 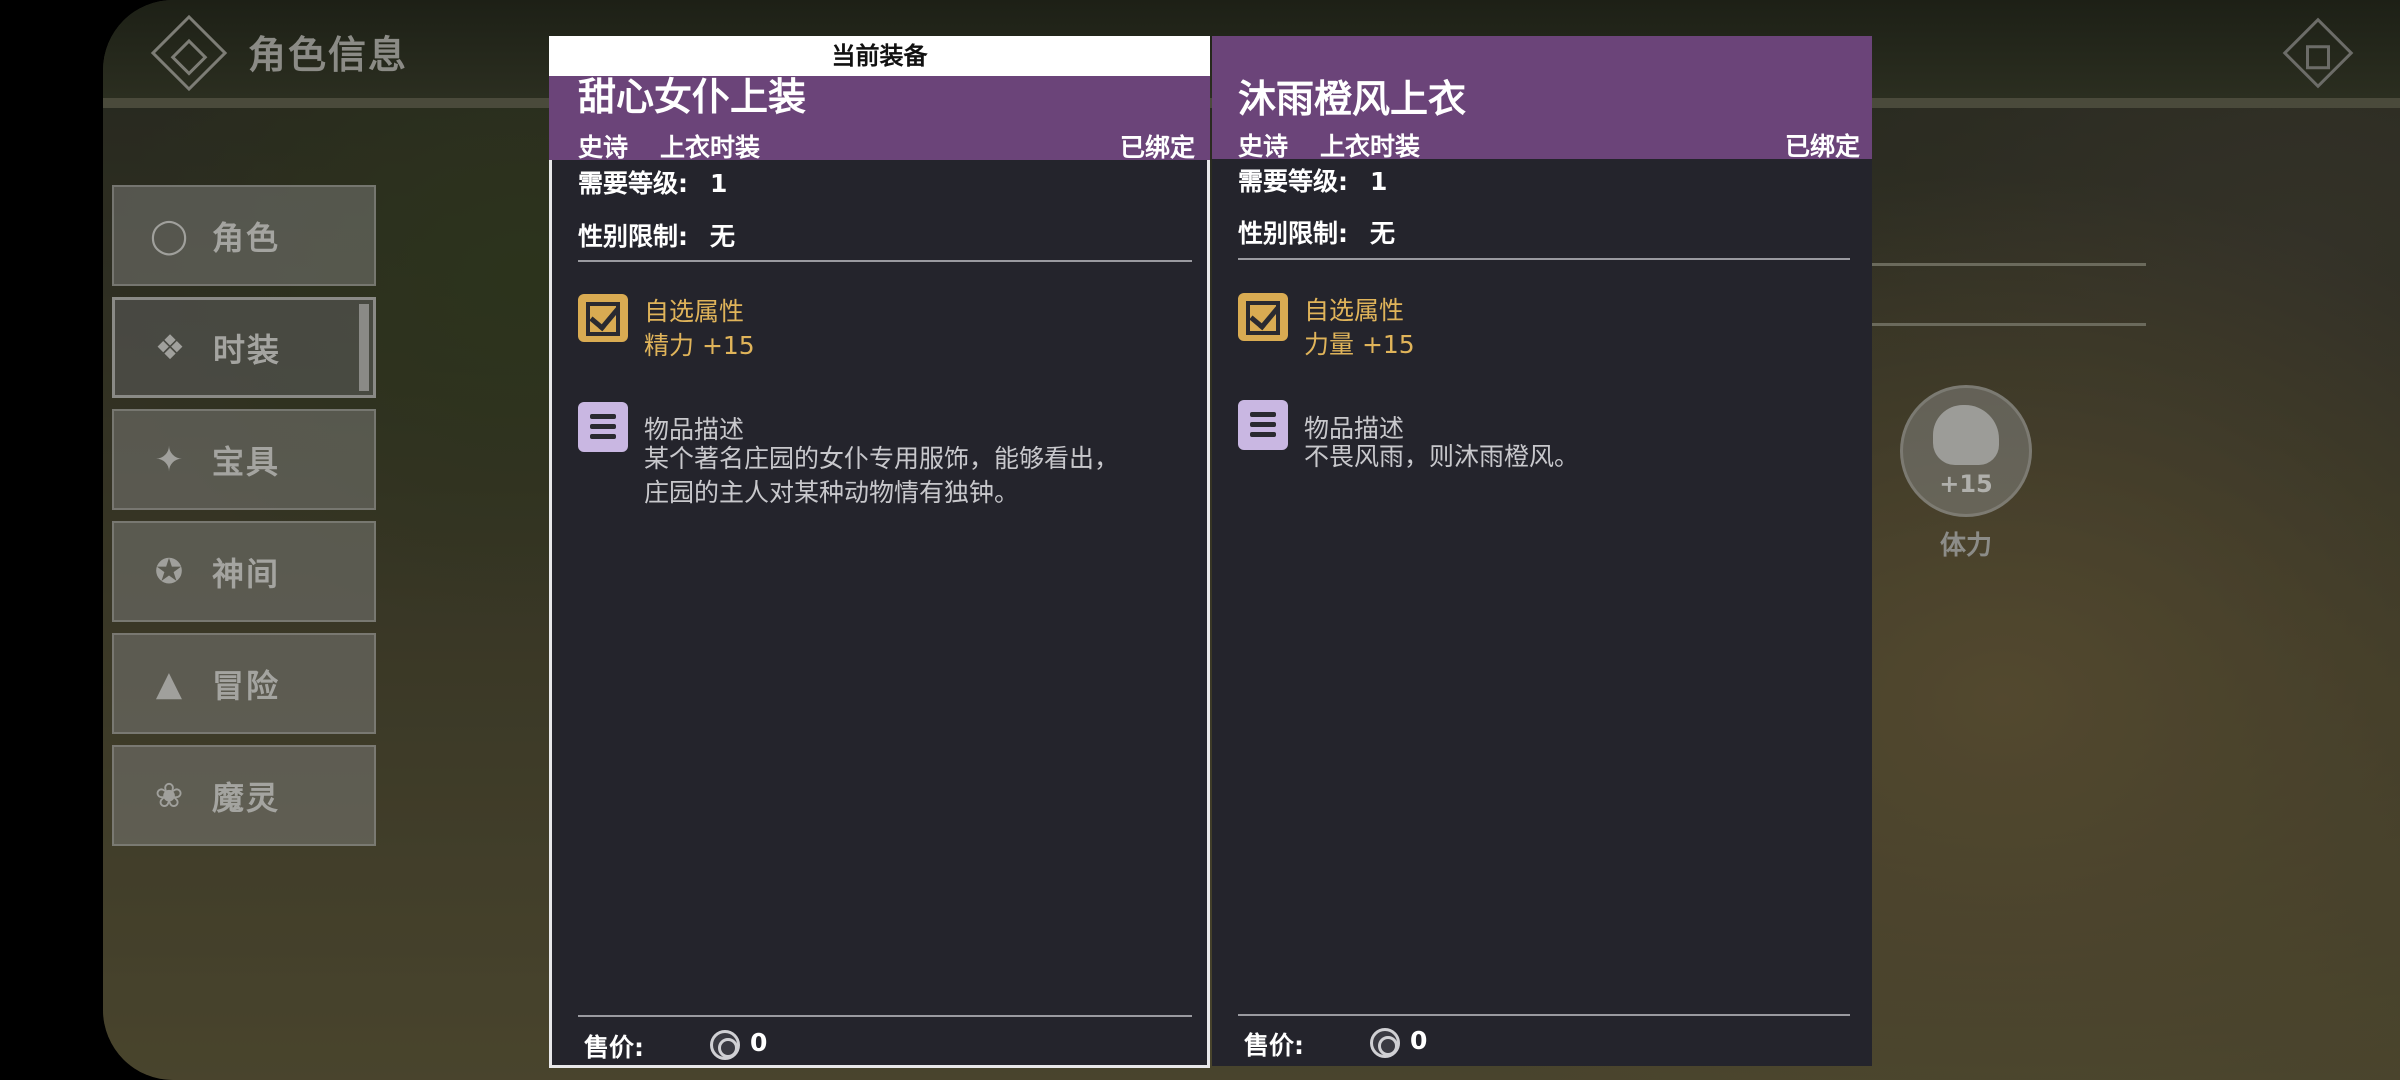 What do you see at coordinates (699, 345) in the screenshot?
I see `attribute-value: 精力 +15` at bounding box center [699, 345].